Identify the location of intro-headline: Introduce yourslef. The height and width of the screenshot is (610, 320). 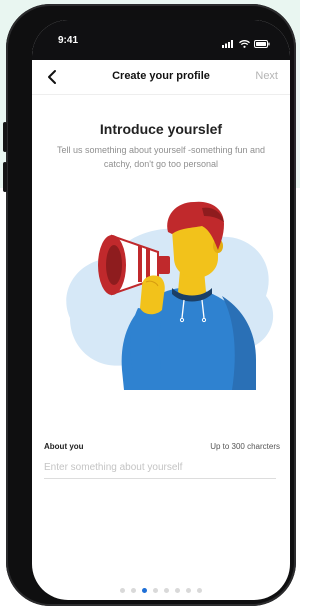
(161, 129).